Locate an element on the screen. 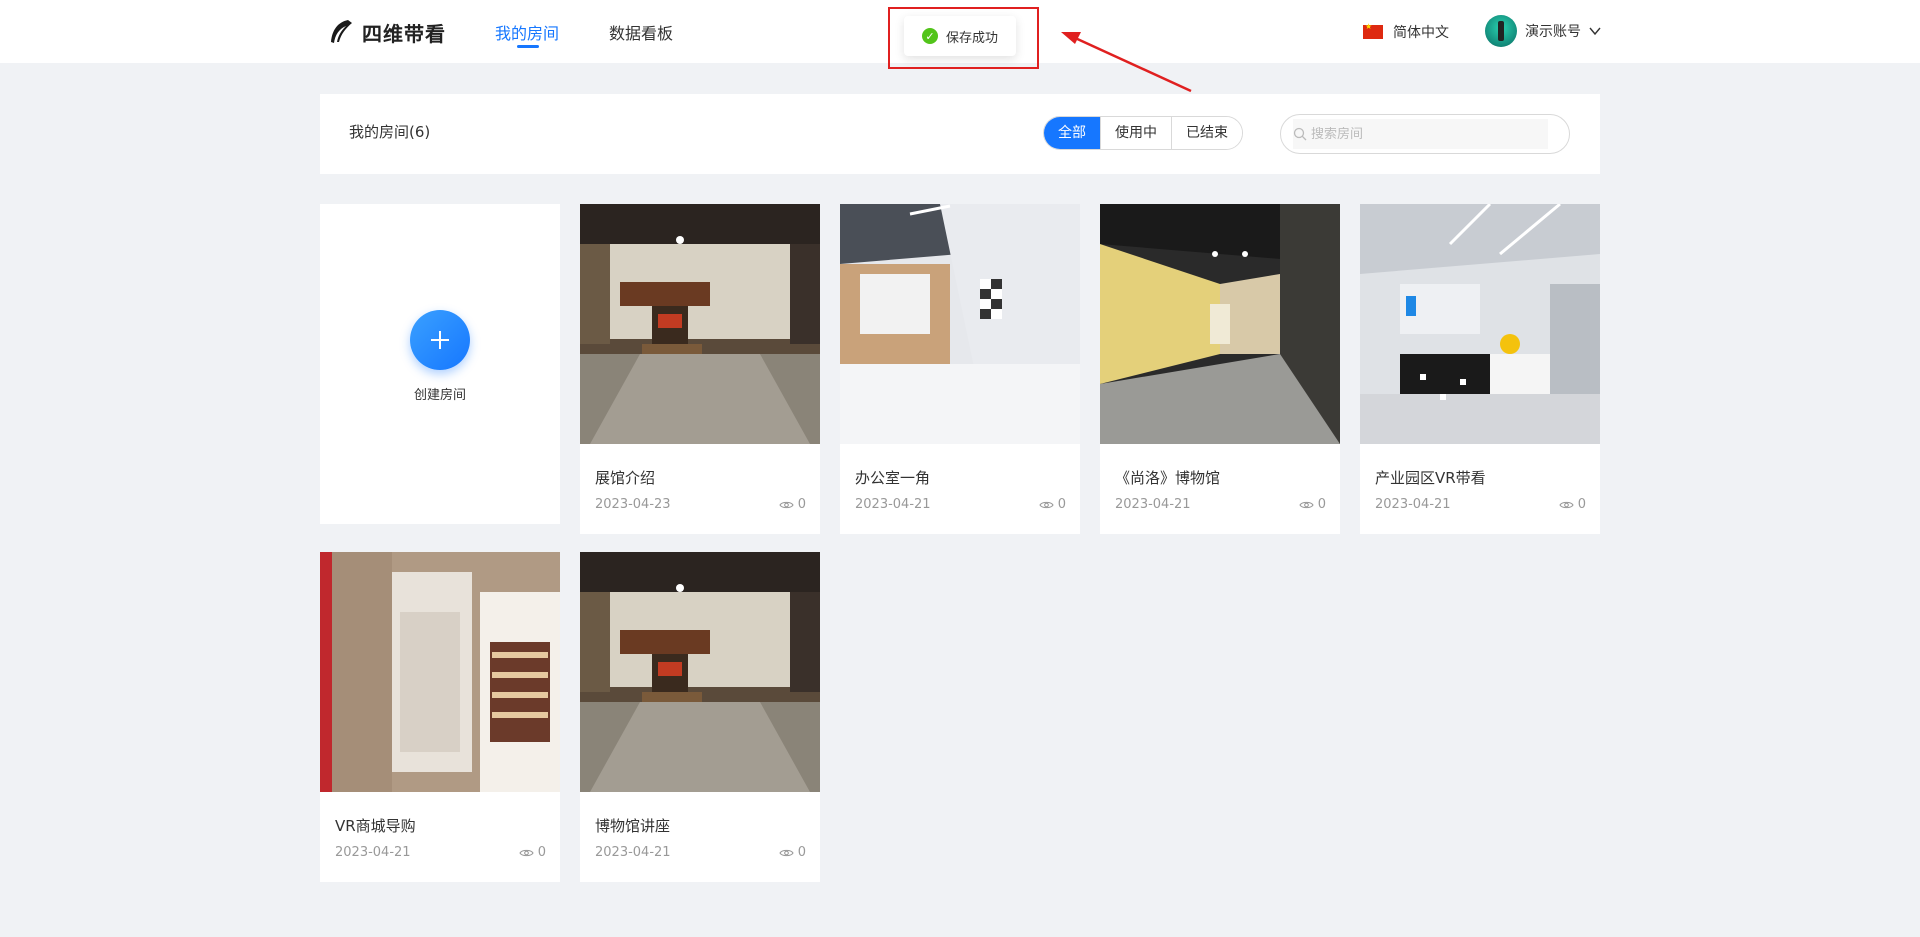 This screenshot has height=937, width=1920. search-box is located at coordinates (1425, 134).